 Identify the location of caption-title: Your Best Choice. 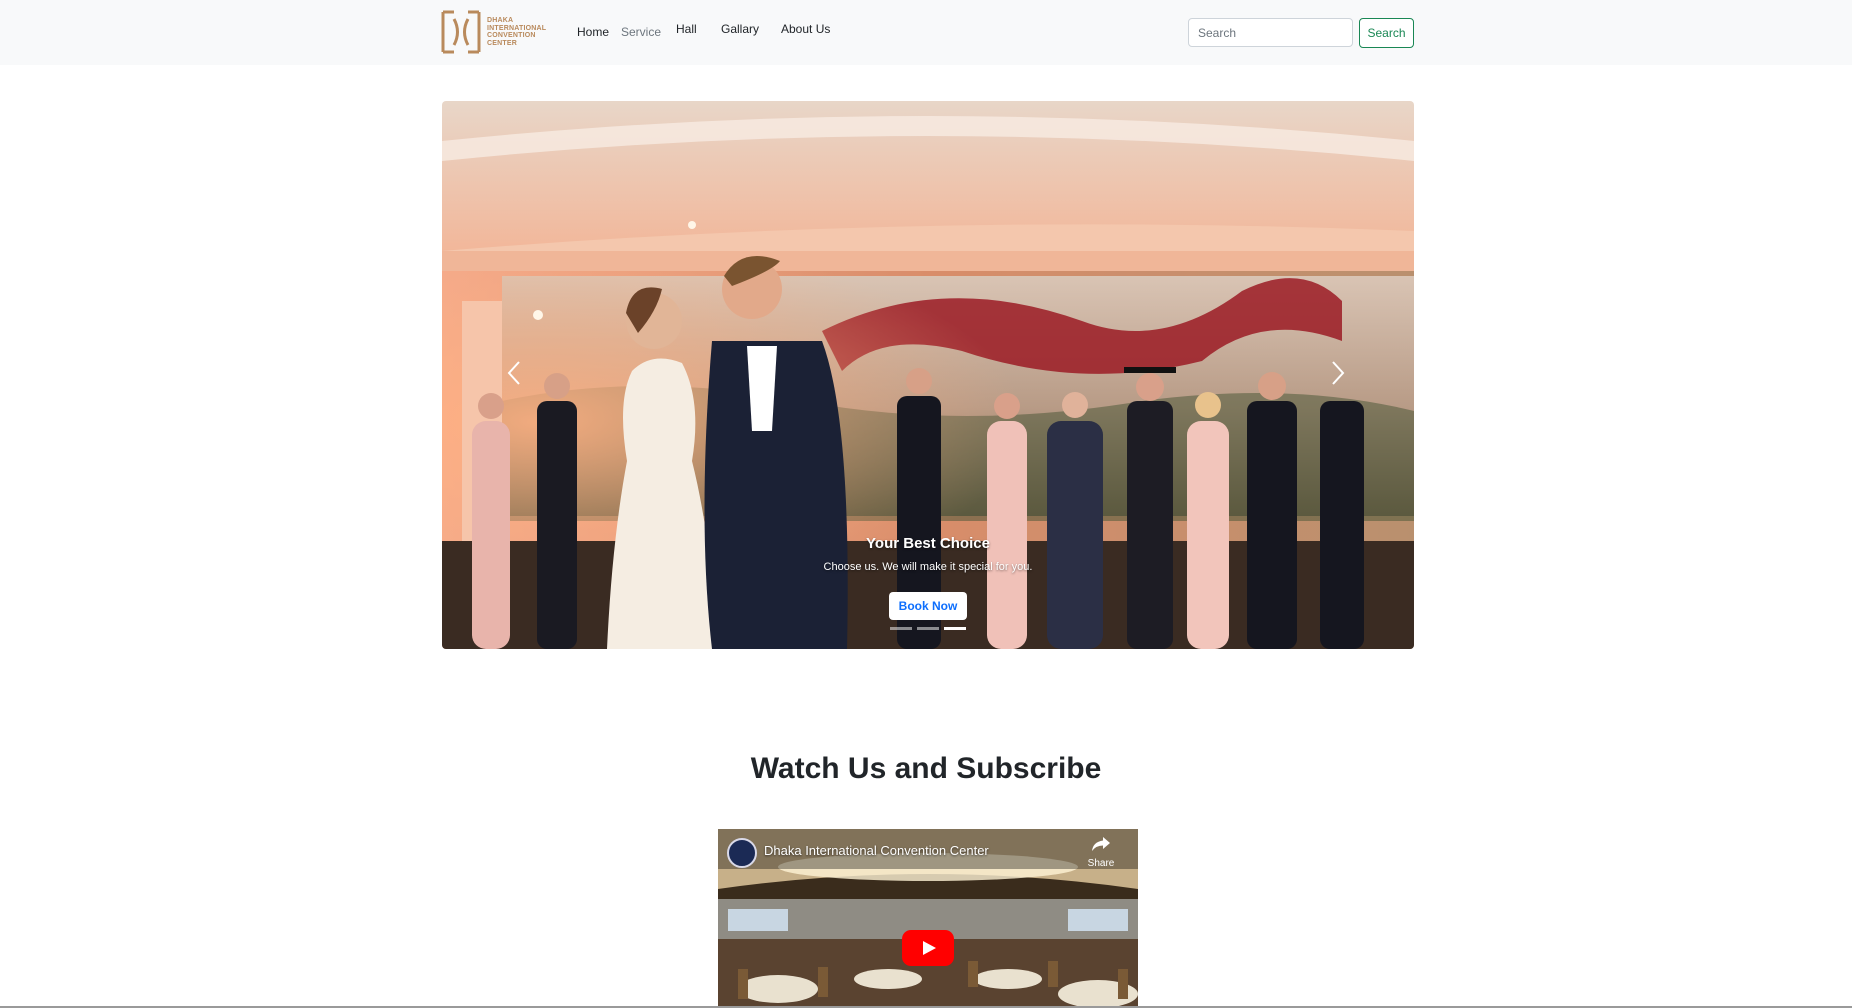
(928, 543).